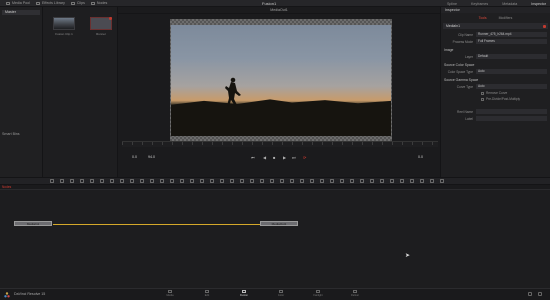 This screenshot has height=300, width=550. What do you see at coordinates (281, 80) in the screenshot?
I see `viewer-image` at bounding box center [281, 80].